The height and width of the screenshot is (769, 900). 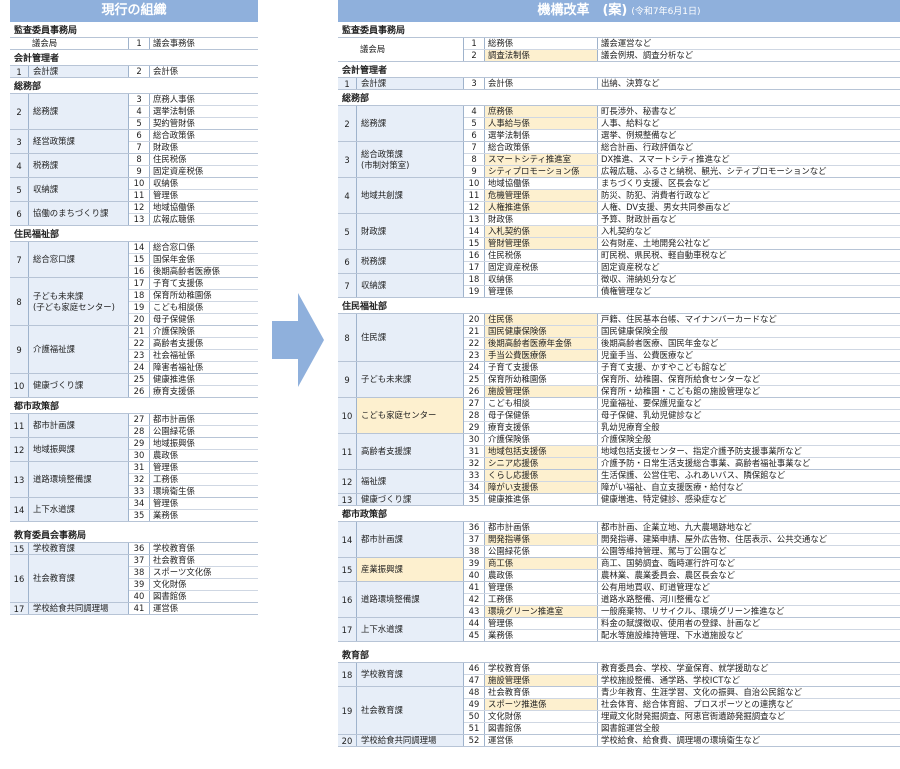 What do you see at coordinates (474, 183) in the screenshot?
I see `section-number: 10` at bounding box center [474, 183].